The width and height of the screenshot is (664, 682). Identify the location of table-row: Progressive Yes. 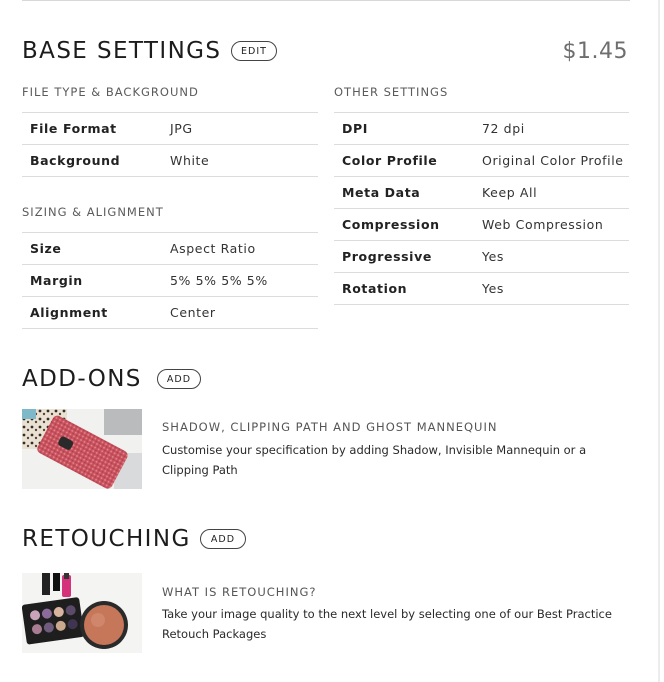
(481, 257).